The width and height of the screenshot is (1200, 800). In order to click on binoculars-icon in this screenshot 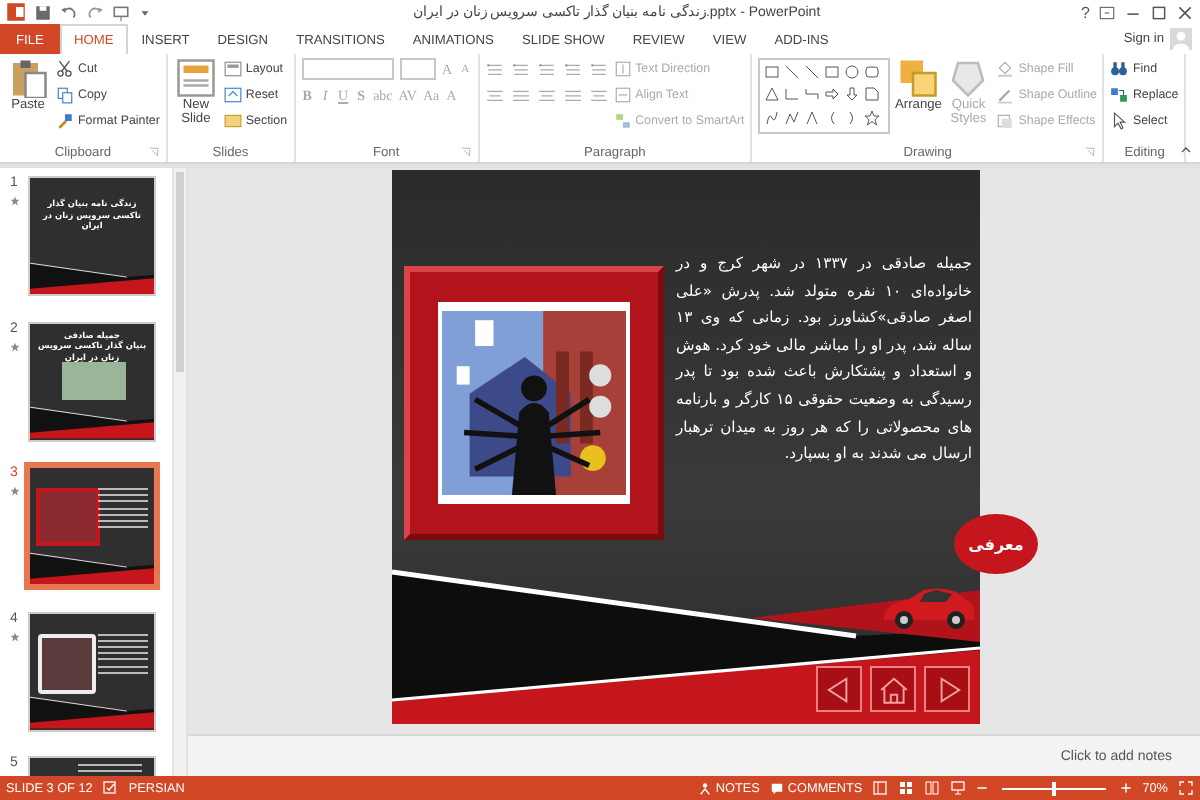, I will do `click(1119, 69)`.